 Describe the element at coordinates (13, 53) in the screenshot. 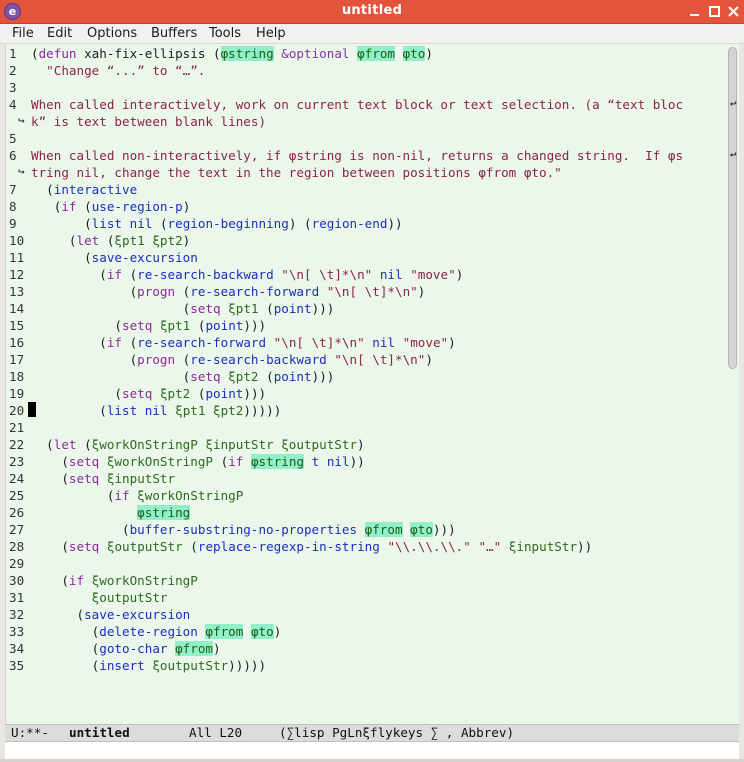

I see `line-number: 1` at that location.